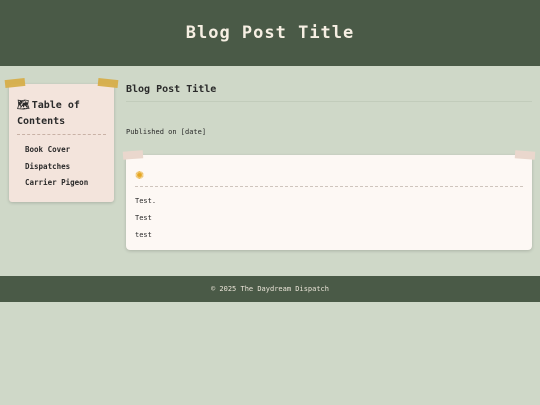 The width and height of the screenshot is (540, 405). I want to click on map-icon: 🗺, so click(23, 105).